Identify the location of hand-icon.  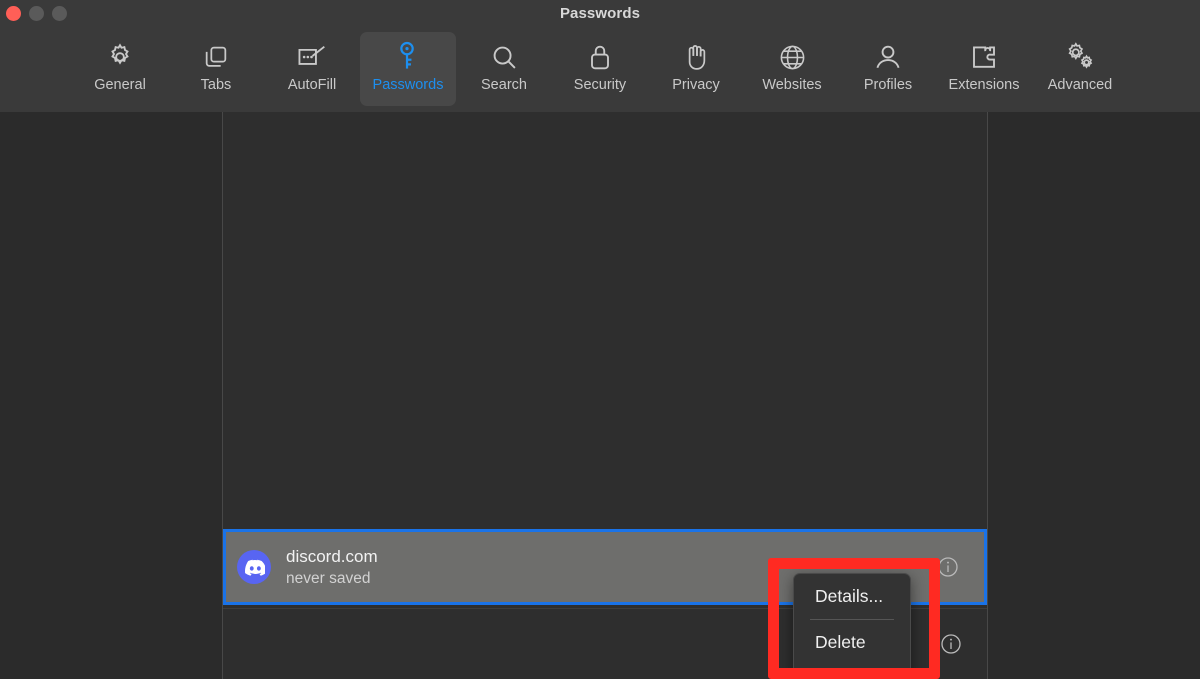
(696, 57).